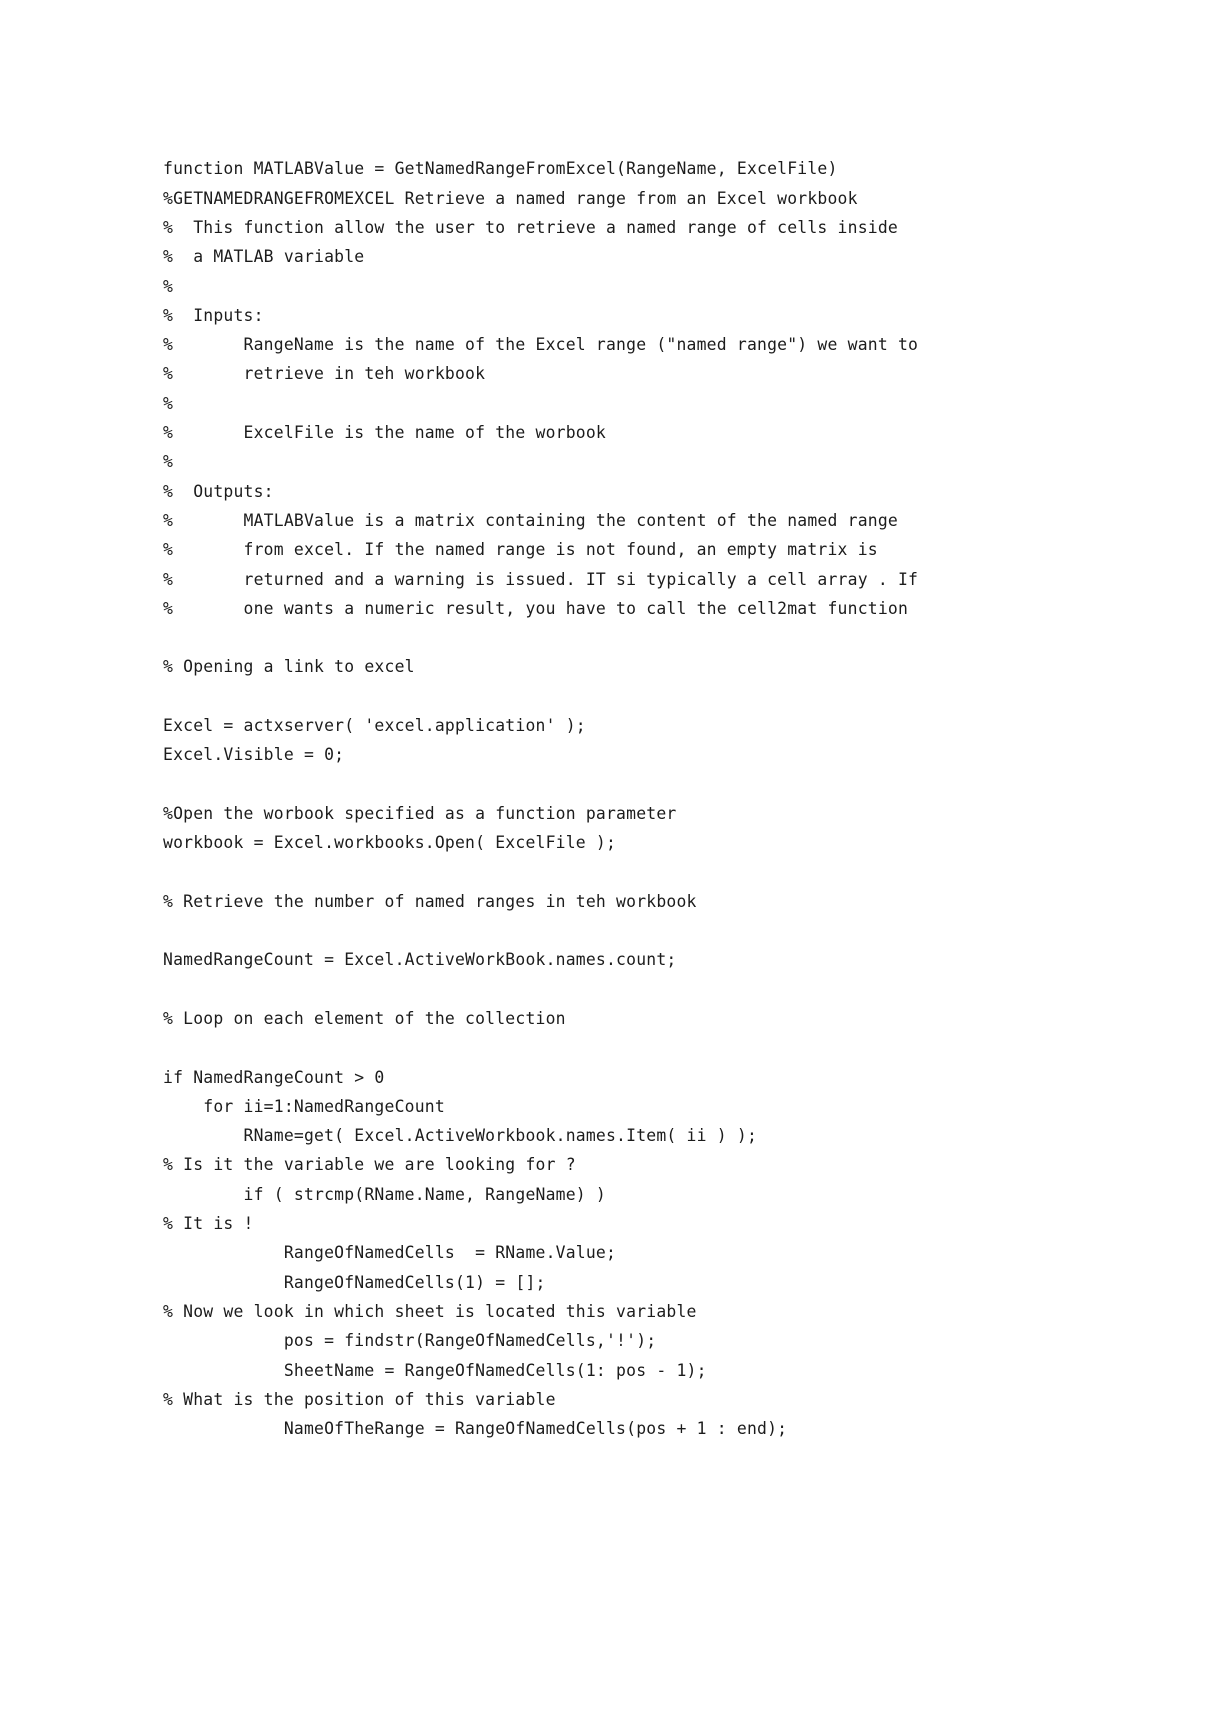 This screenshot has width=1214, height=1719. Describe the element at coordinates (213, 315) in the screenshot. I see `code-line: % Inputs:` at that location.